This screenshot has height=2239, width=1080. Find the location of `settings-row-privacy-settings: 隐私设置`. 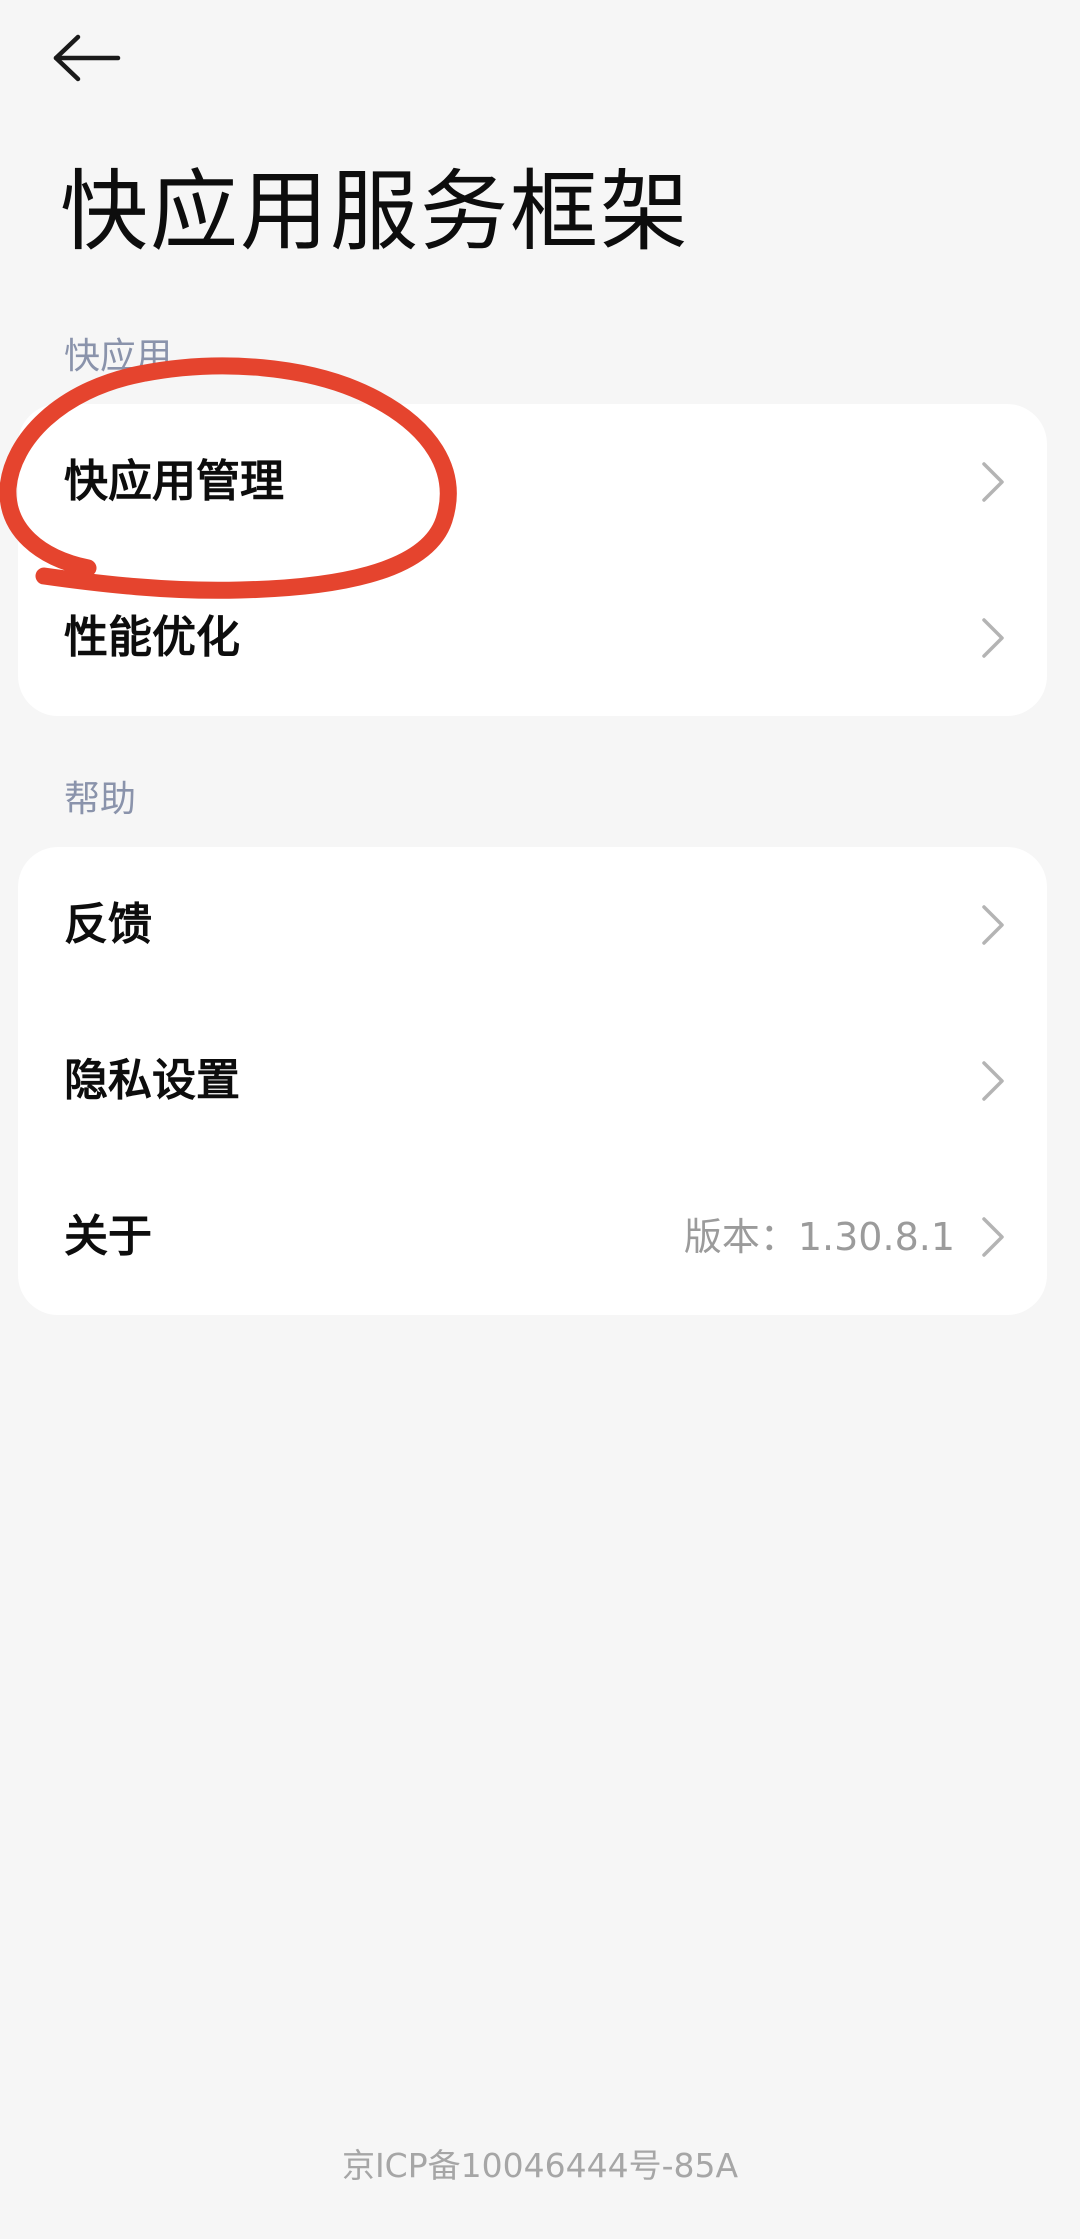

settings-row-privacy-settings: 隐私设置 is located at coordinates (532, 1081).